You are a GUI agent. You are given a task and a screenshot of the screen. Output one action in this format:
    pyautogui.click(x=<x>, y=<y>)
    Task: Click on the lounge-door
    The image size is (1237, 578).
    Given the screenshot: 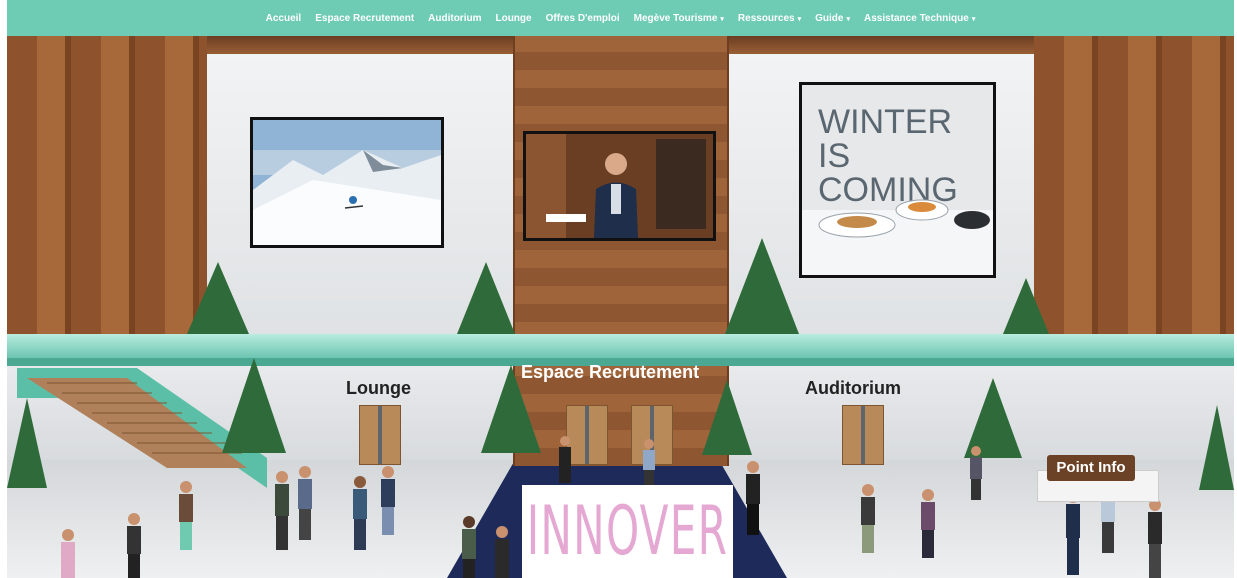 What is the action you would take?
    pyautogui.click(x=380, y=435)
    